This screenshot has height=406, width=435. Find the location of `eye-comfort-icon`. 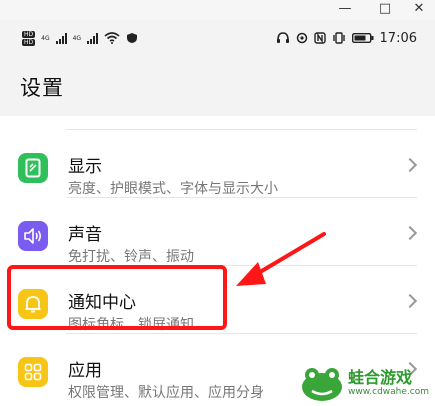

eye-comfort-icon is located at coordinates (301, 38).